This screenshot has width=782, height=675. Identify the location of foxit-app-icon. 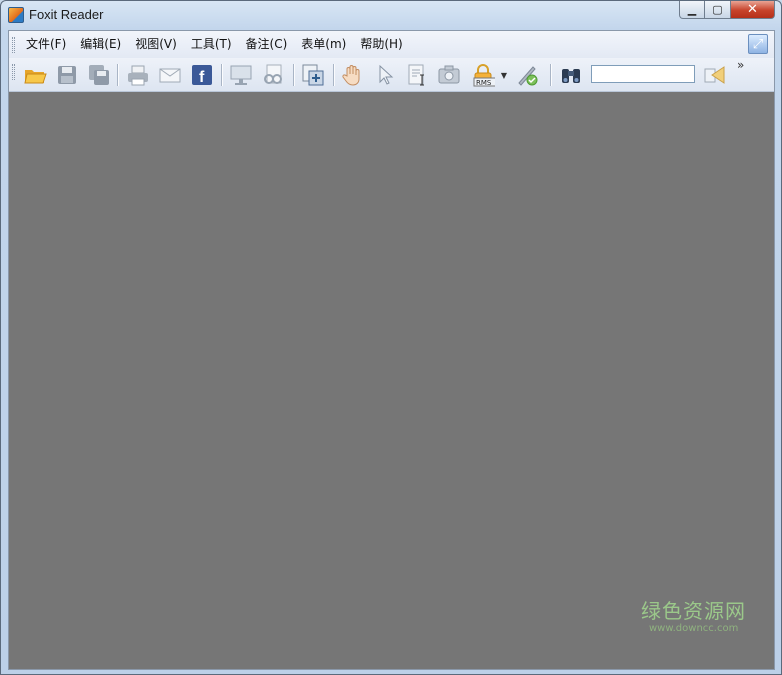
(16, 15).